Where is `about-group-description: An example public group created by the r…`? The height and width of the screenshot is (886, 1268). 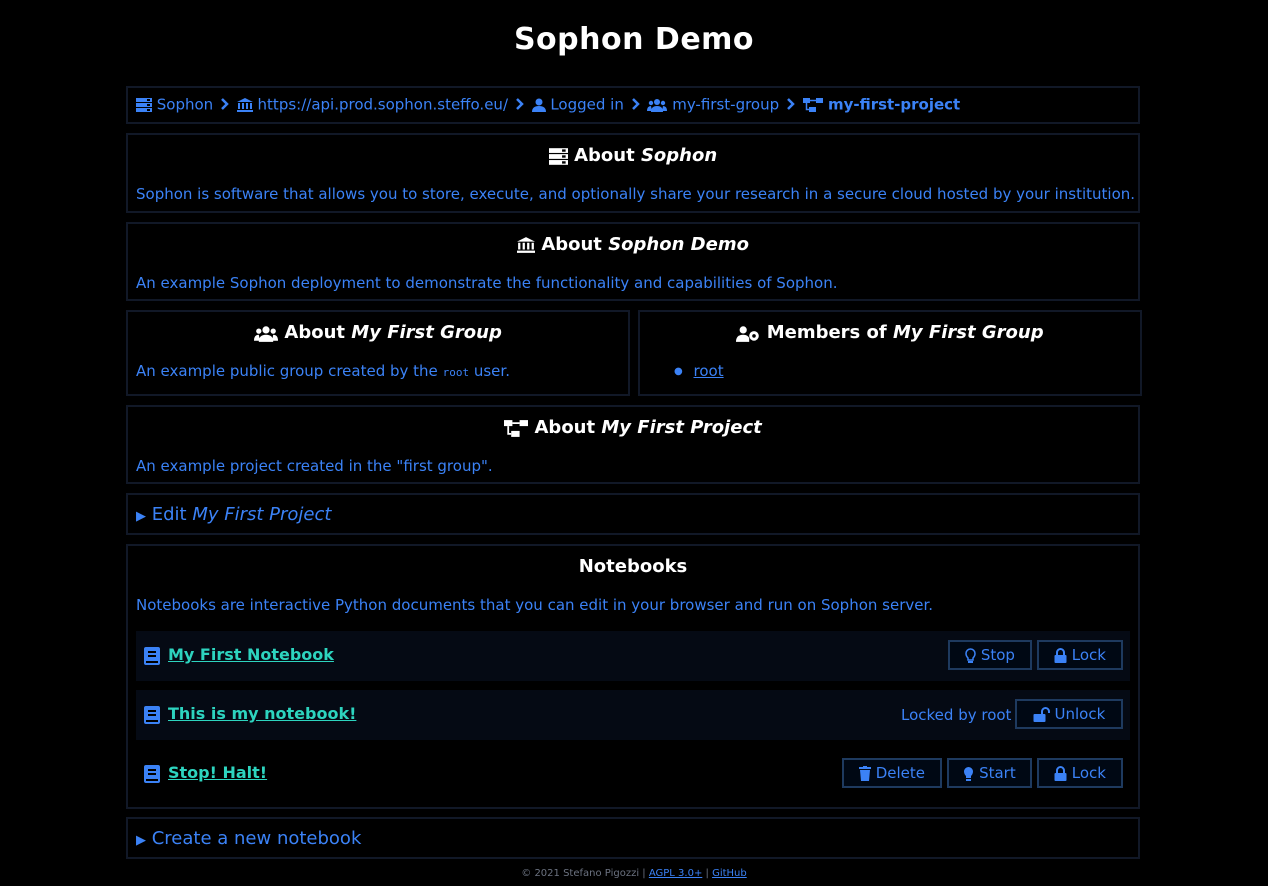
about-group-description: An example public group created by the r… is located at coordinates (323, 371).